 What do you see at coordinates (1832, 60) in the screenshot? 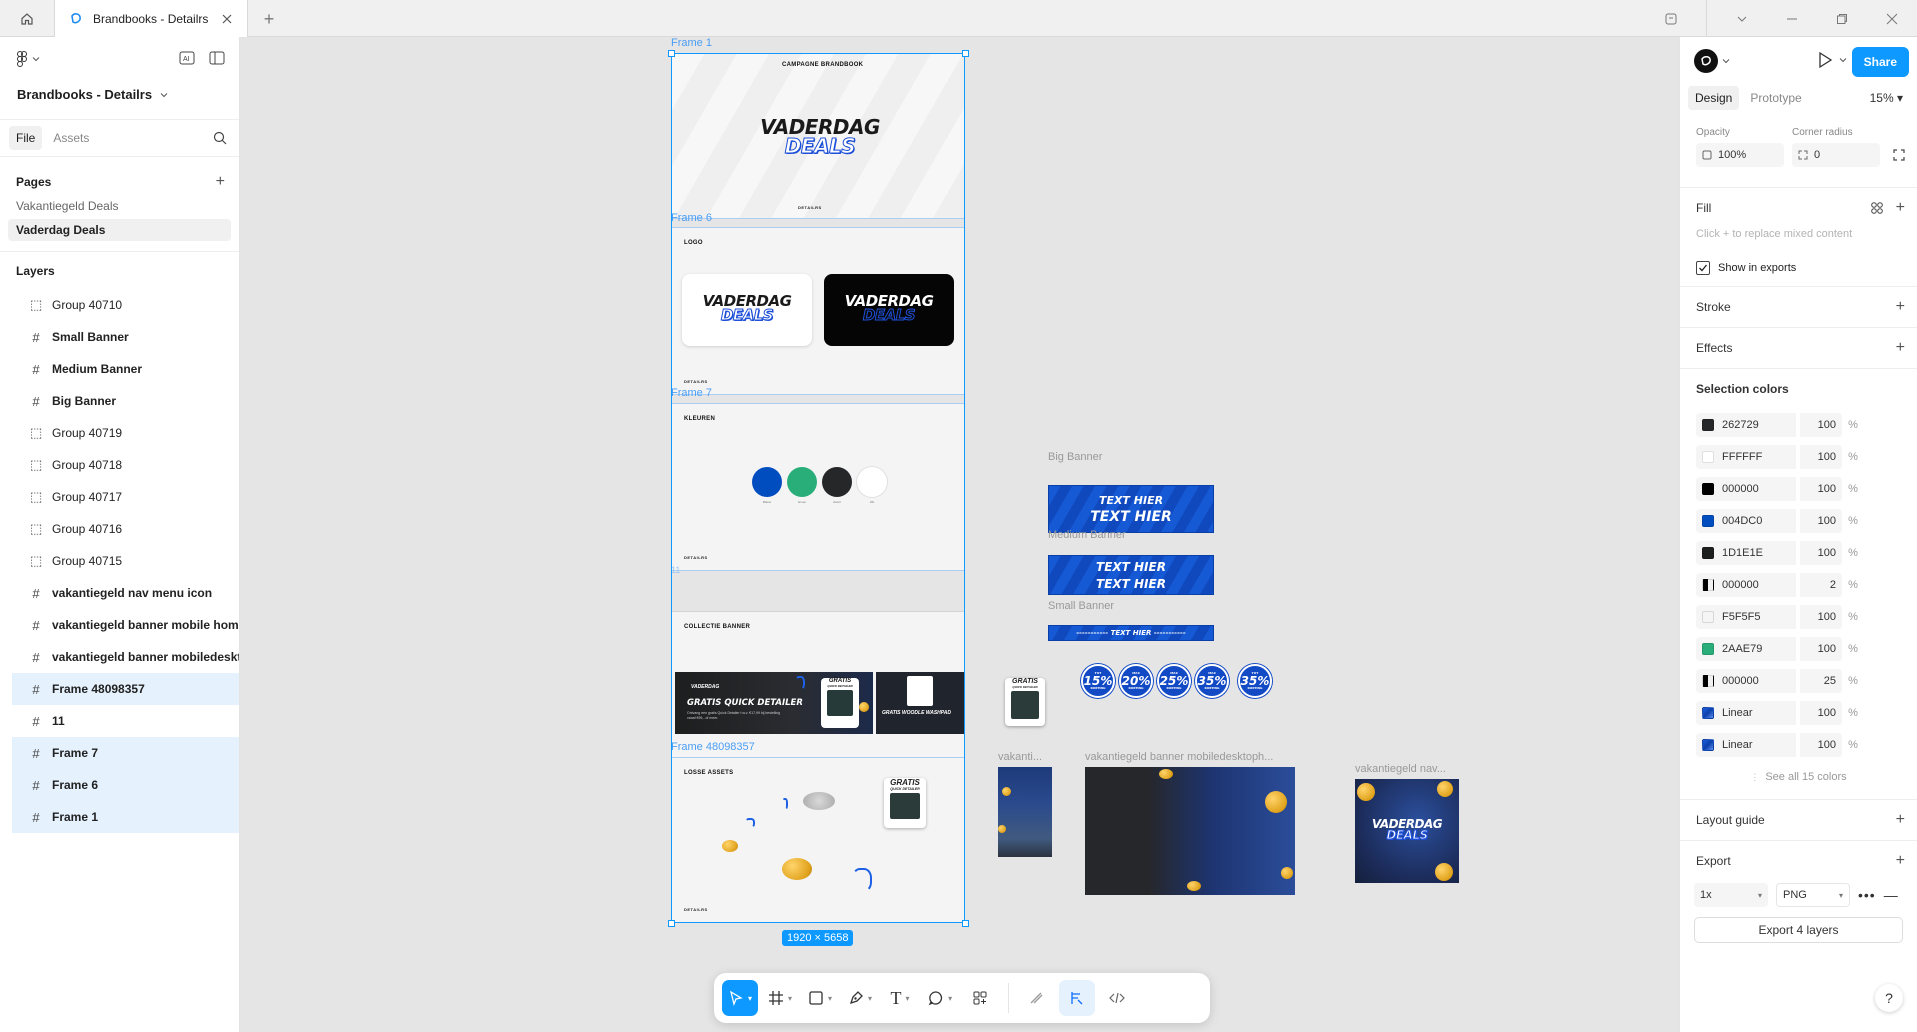
I see `present-button` at bounding box center [1832, 60].